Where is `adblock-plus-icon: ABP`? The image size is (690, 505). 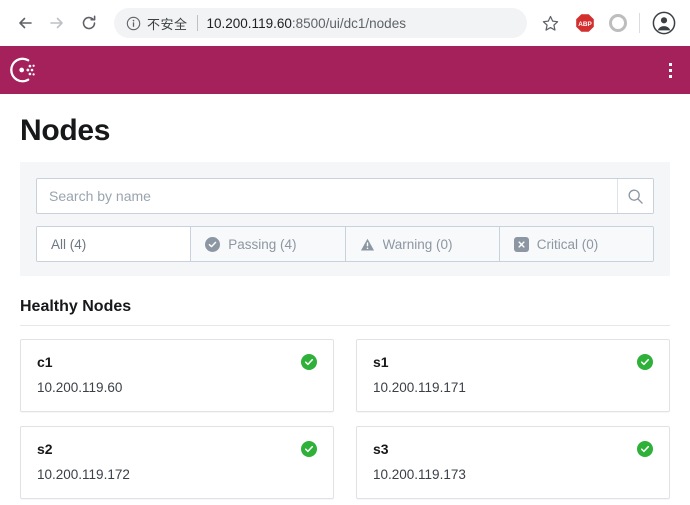
adblock-plus-icon: ABP is located at coordinates (585, 23).